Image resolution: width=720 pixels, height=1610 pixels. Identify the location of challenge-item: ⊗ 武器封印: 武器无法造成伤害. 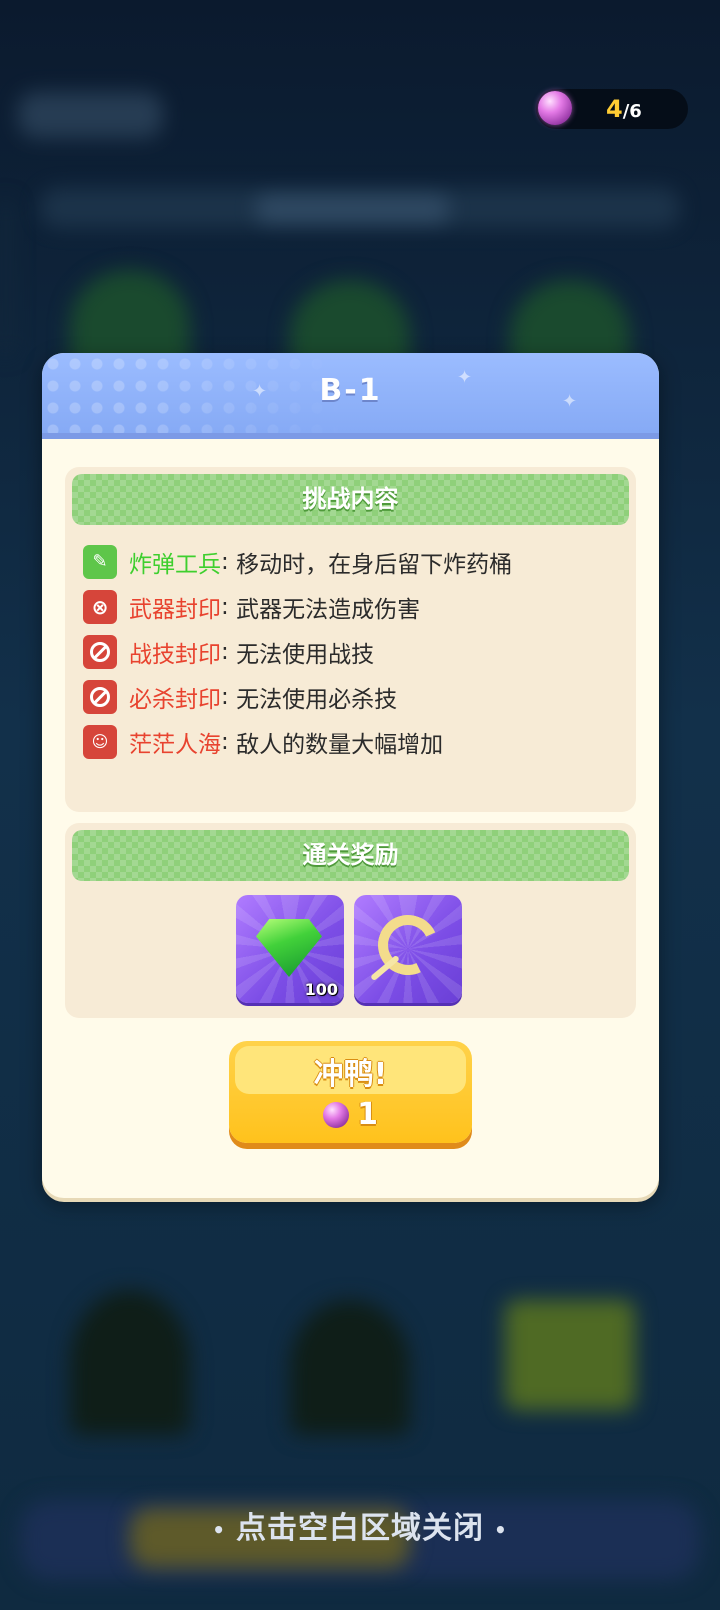
(297, 606).